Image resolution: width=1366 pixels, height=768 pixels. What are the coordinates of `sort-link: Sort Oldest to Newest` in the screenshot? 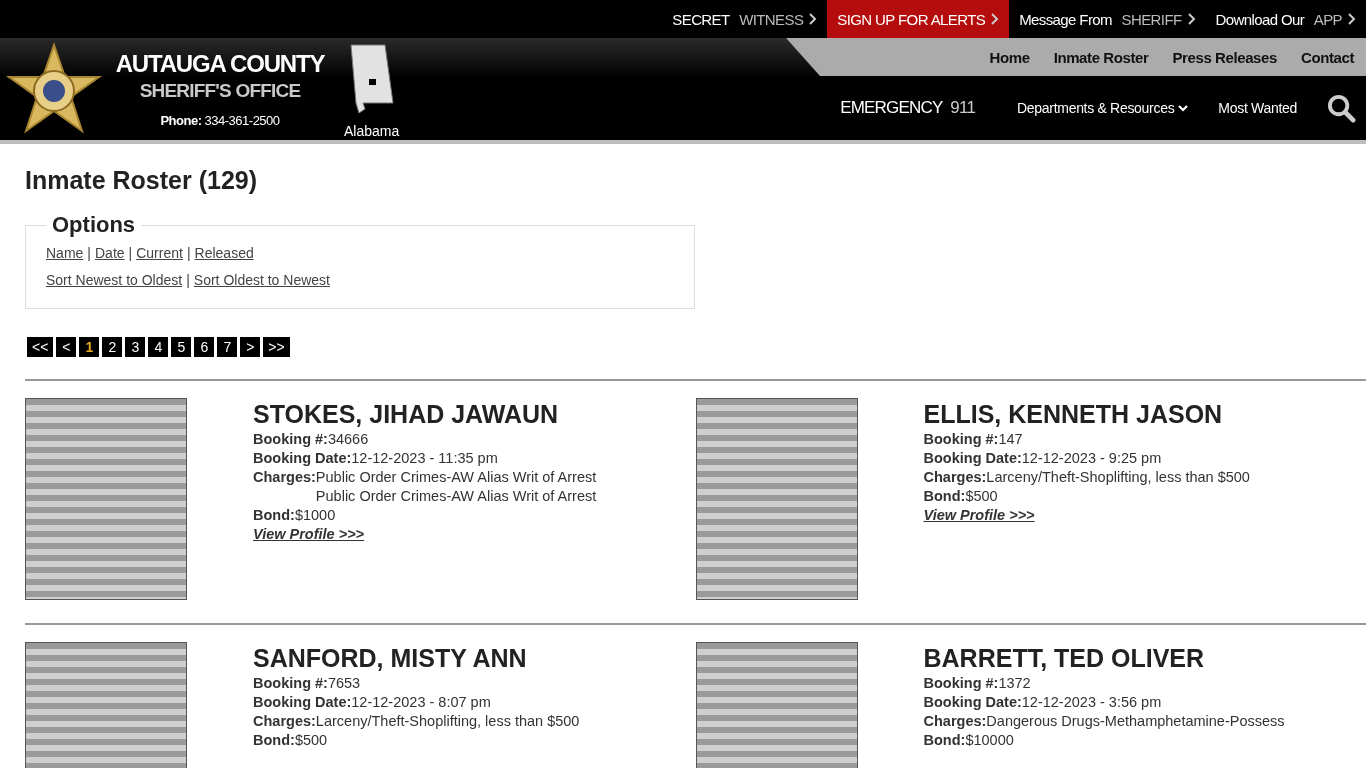 It's located at (261, 280).